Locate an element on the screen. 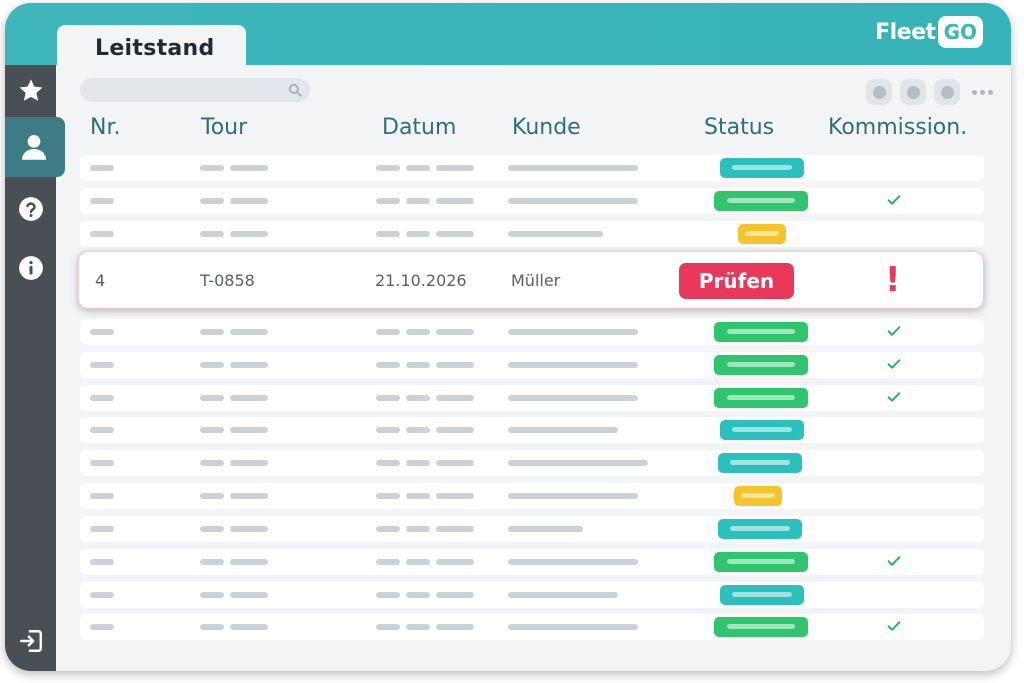 This screenshot has height=683, width=1024. cell-tour: T-0858 is located at coordinates (227, 280).